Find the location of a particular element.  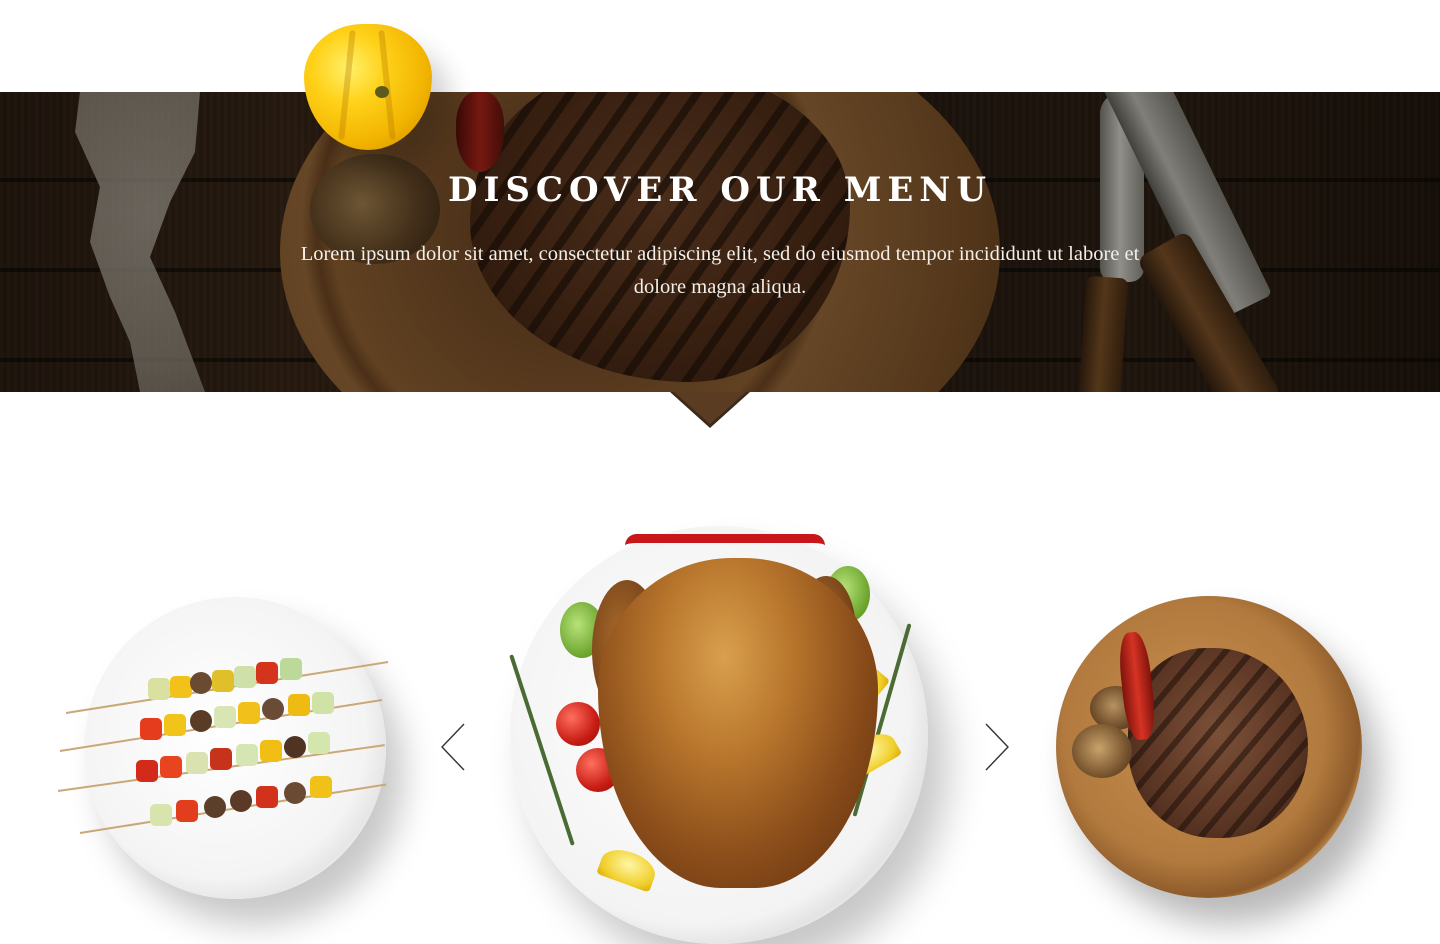

grilled-onion is located at coordinates (1102, 751).